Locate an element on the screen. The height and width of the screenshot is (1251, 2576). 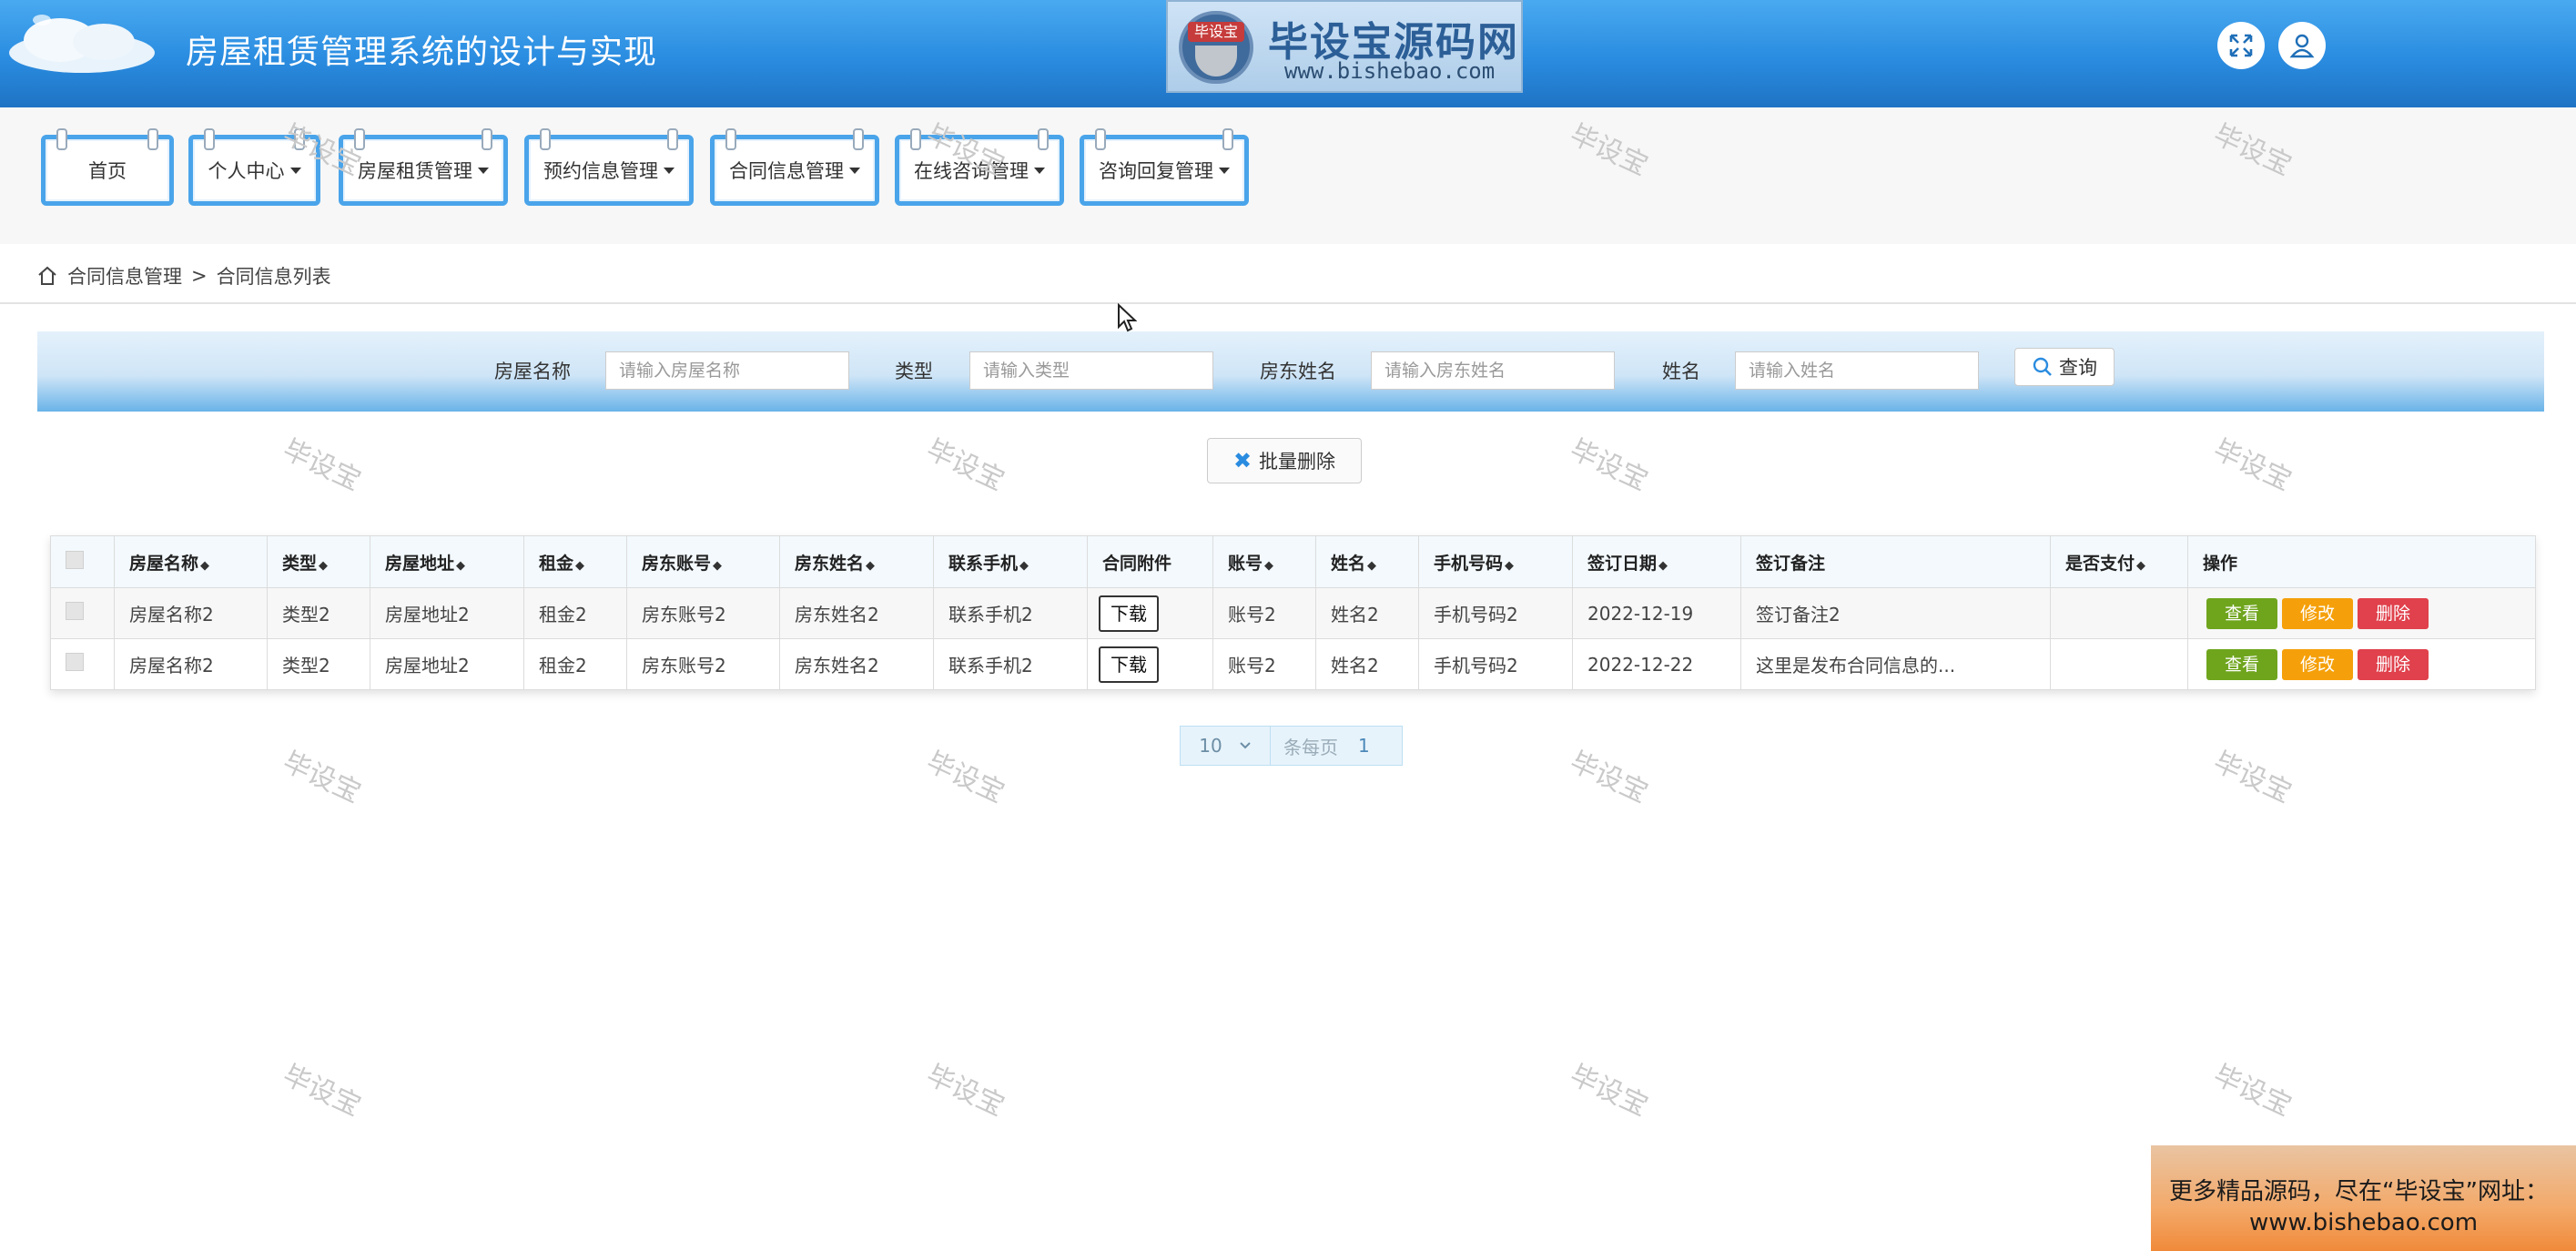
column-header: 手机号码 ◆ is located at coordinates (1495, 561).